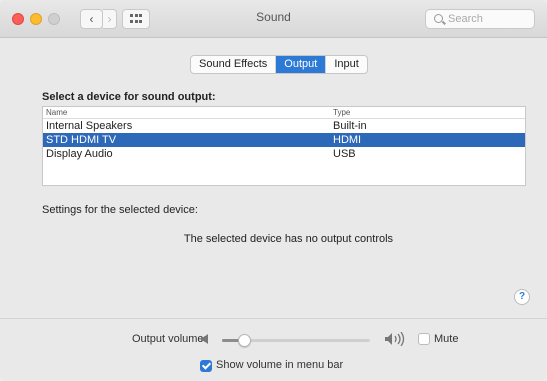 The image size is (547, 381). Describe the element at coordinates (129, 97) in the screenshot. I see `select-device-label: Select a device for sound output:` at that location.